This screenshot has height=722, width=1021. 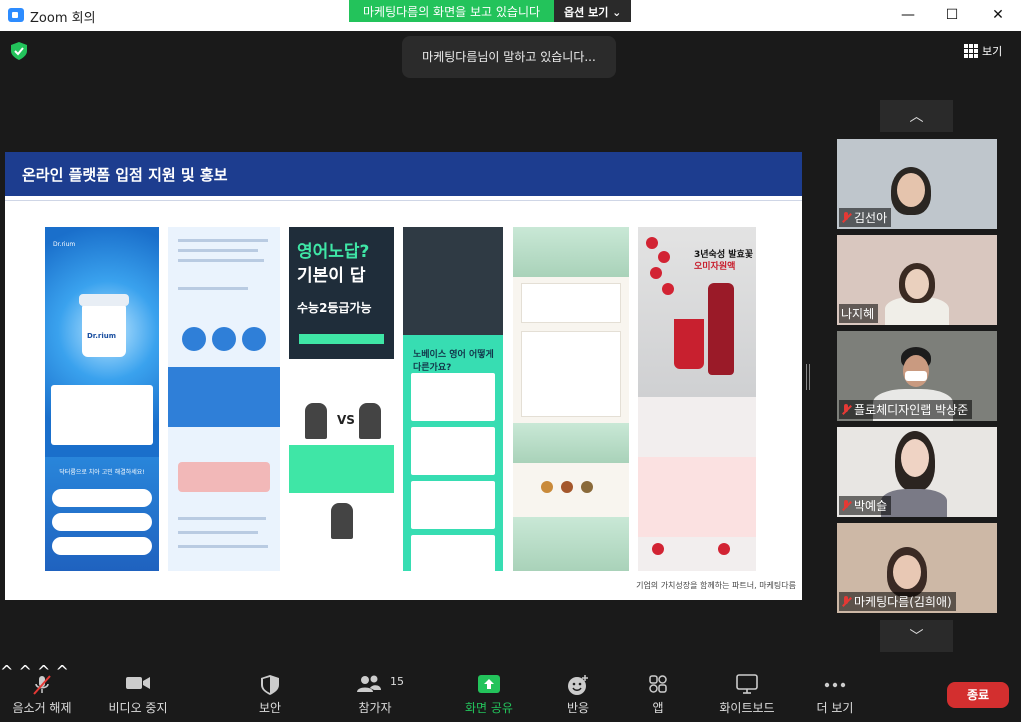 What do you see at coordinates (917, 376) in the screenshot?
I see `participant-tile: 플로체디자인랩 박상준` at bounding box center [917, 376].